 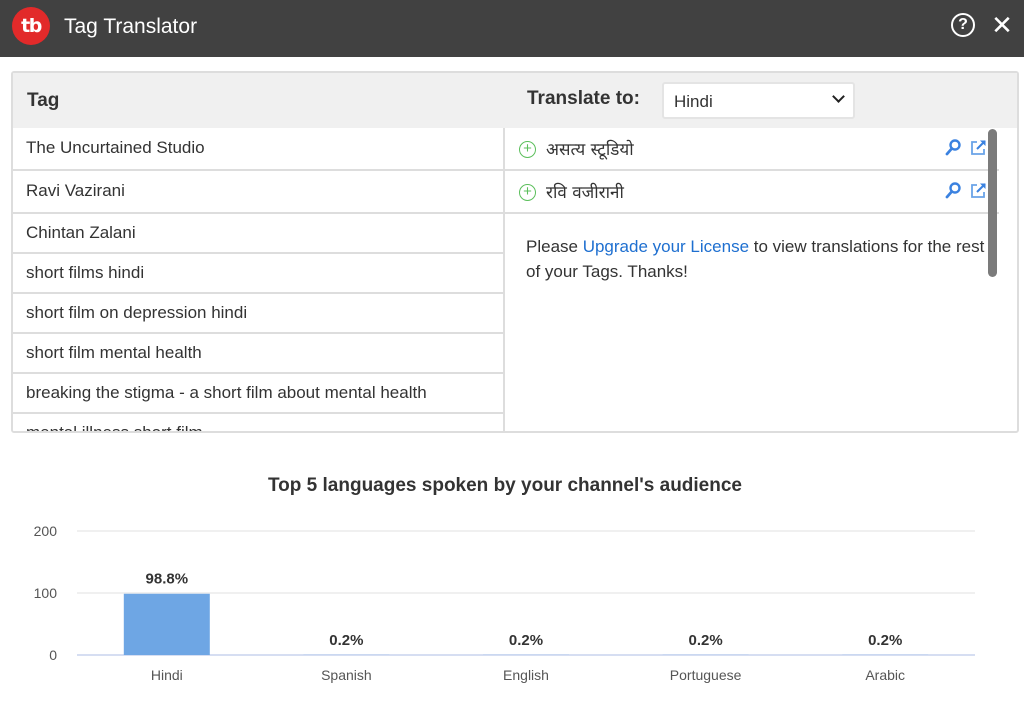 I want to click on table-header: Tag Translate to: Hindi, so click(x=515, y=100).